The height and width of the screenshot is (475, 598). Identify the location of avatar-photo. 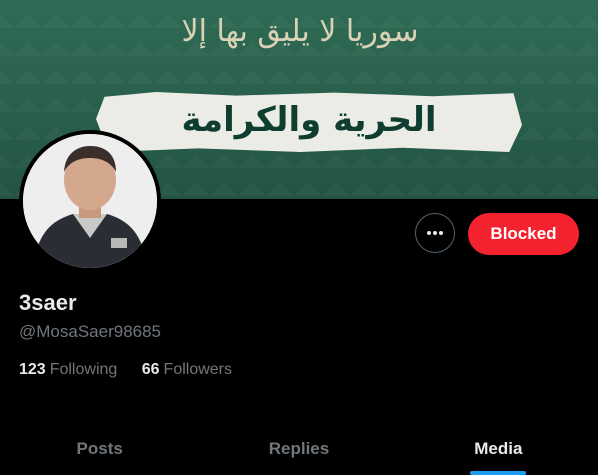
(90, 201).